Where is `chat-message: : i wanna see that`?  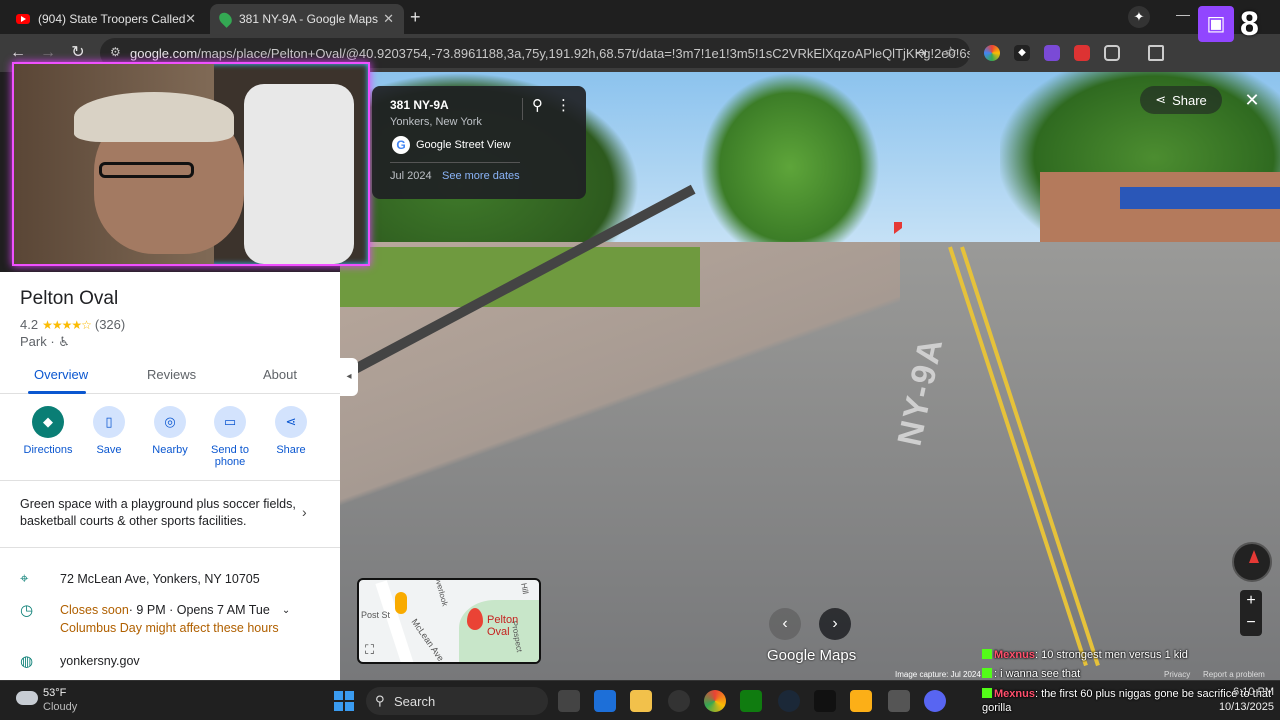 chat-message: : i wanna see that is located at coordinates (1031, 674).